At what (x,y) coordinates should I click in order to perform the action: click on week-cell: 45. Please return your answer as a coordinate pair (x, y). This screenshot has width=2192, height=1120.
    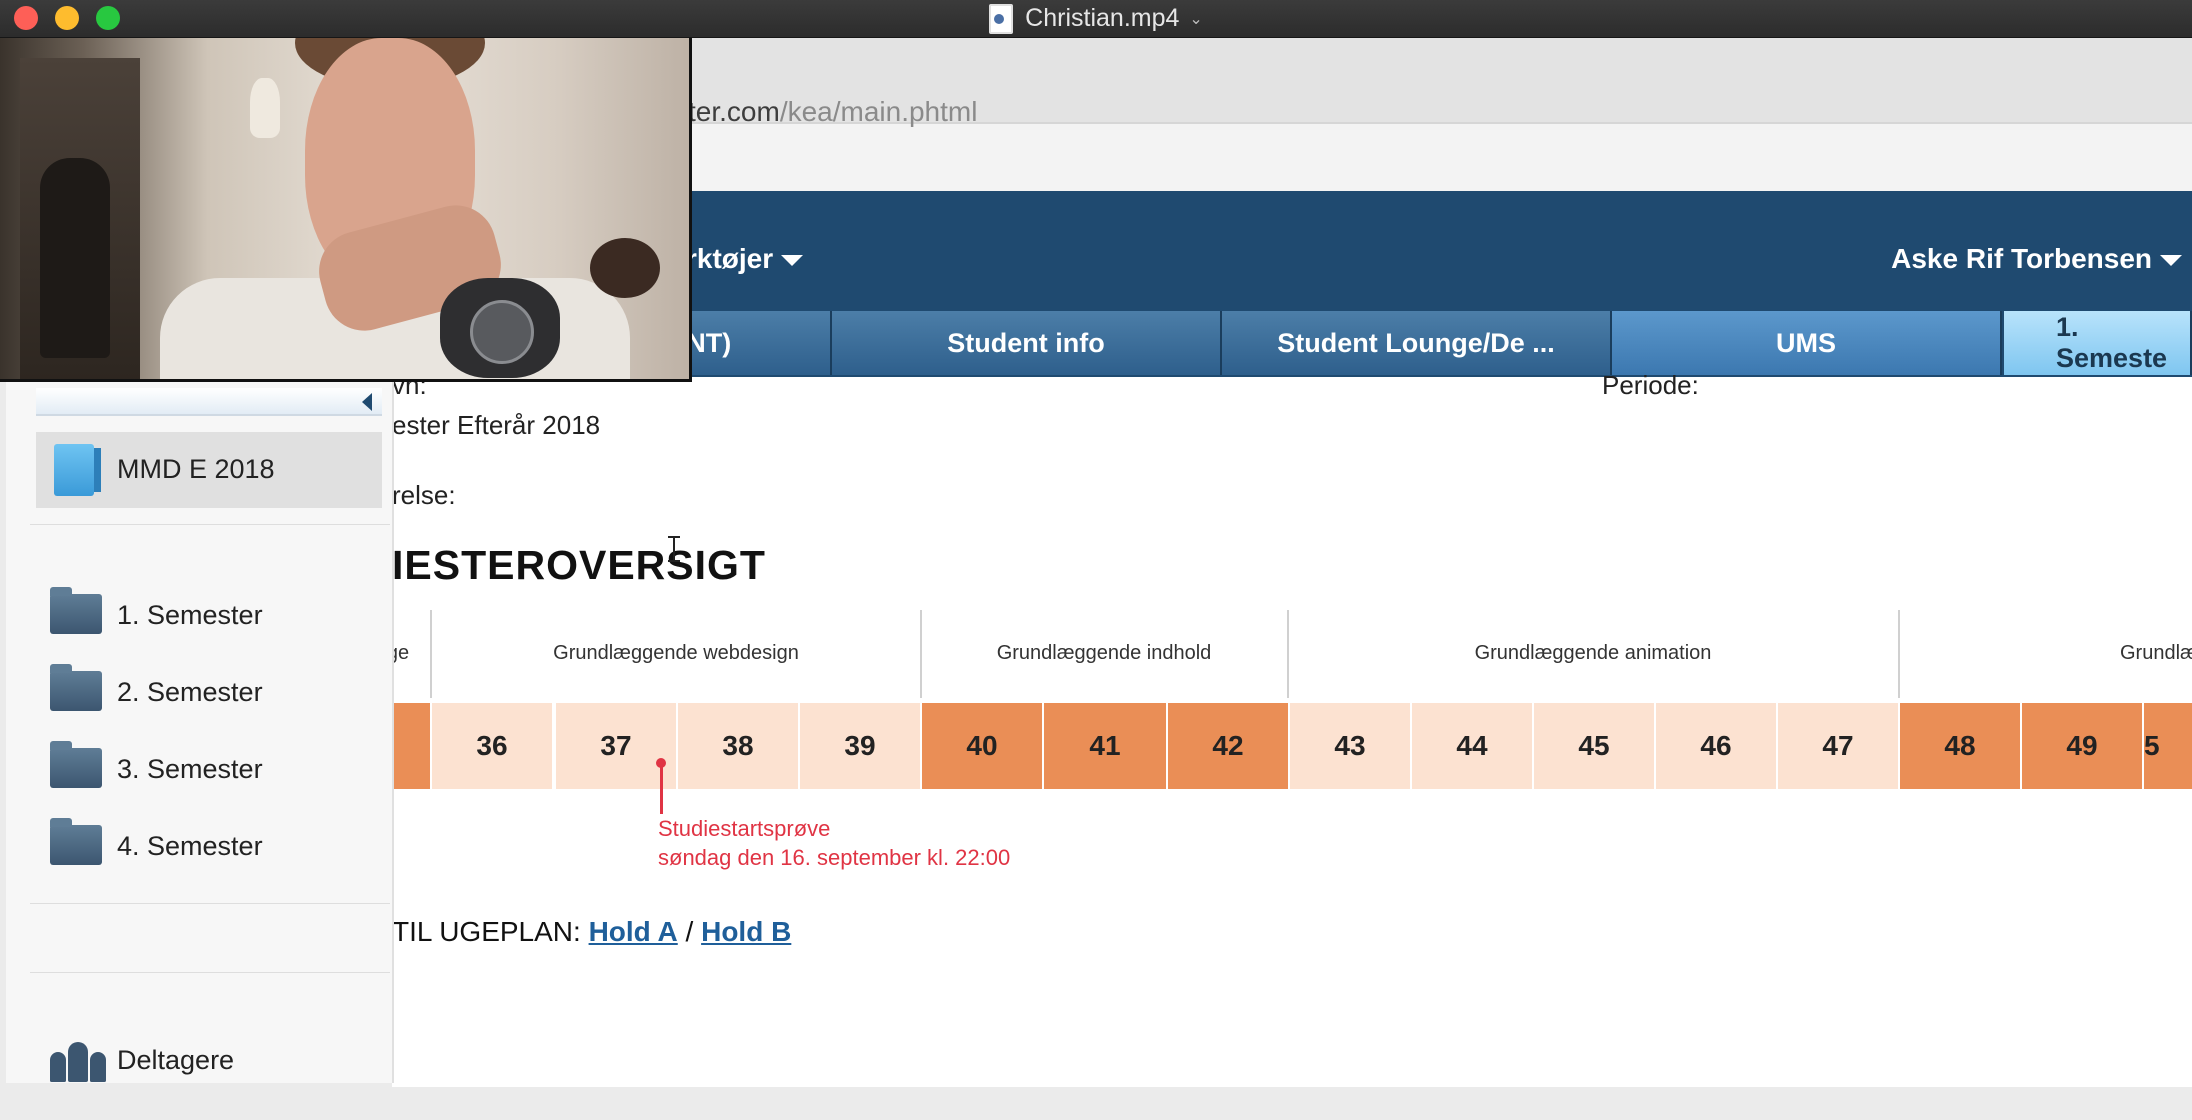
    Looking at the image, I should click on (1594, 746).